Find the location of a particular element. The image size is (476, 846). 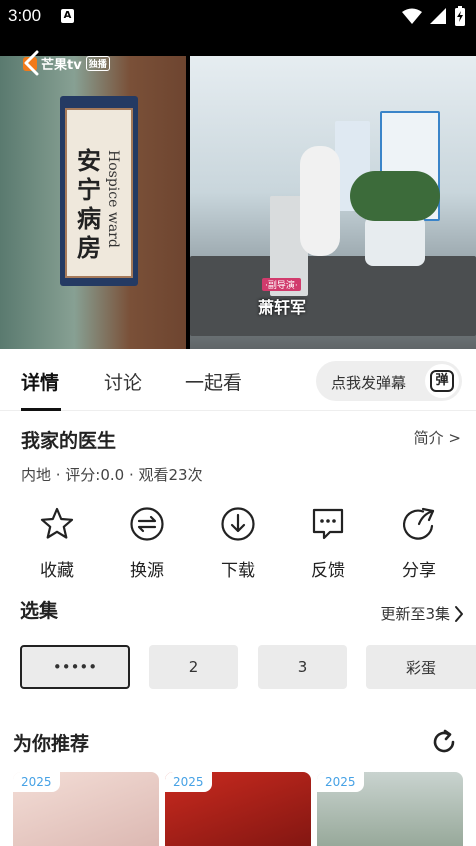

video-left-scene: 安宁病房 Hospice ward is located at coordinates (93, 202).